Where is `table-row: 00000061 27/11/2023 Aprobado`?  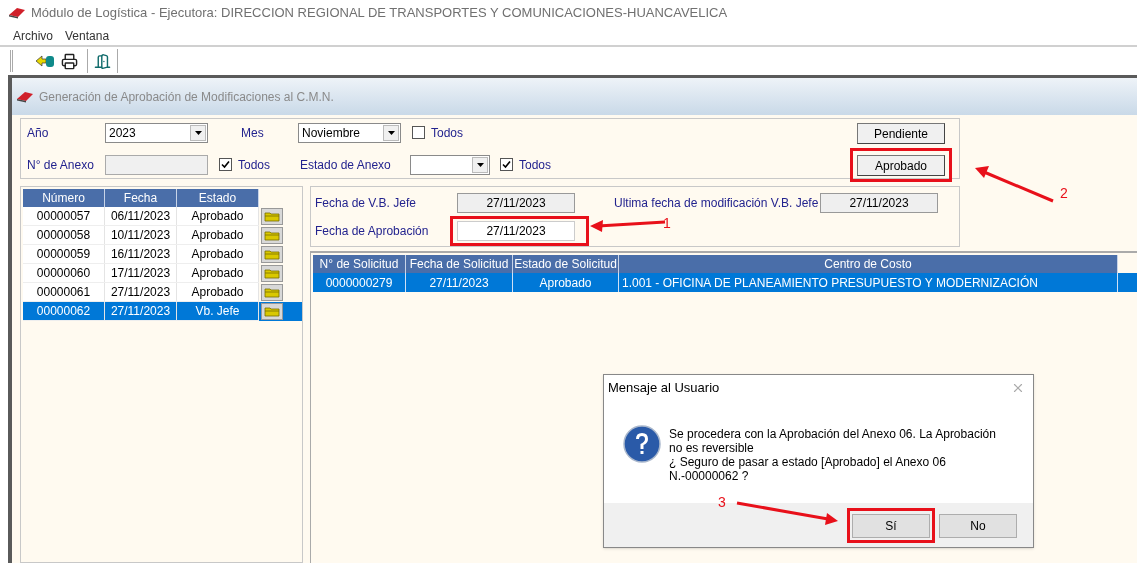 table-row: 00000061 27/11/2023 Aprobado is located at coordinates (141, 292).